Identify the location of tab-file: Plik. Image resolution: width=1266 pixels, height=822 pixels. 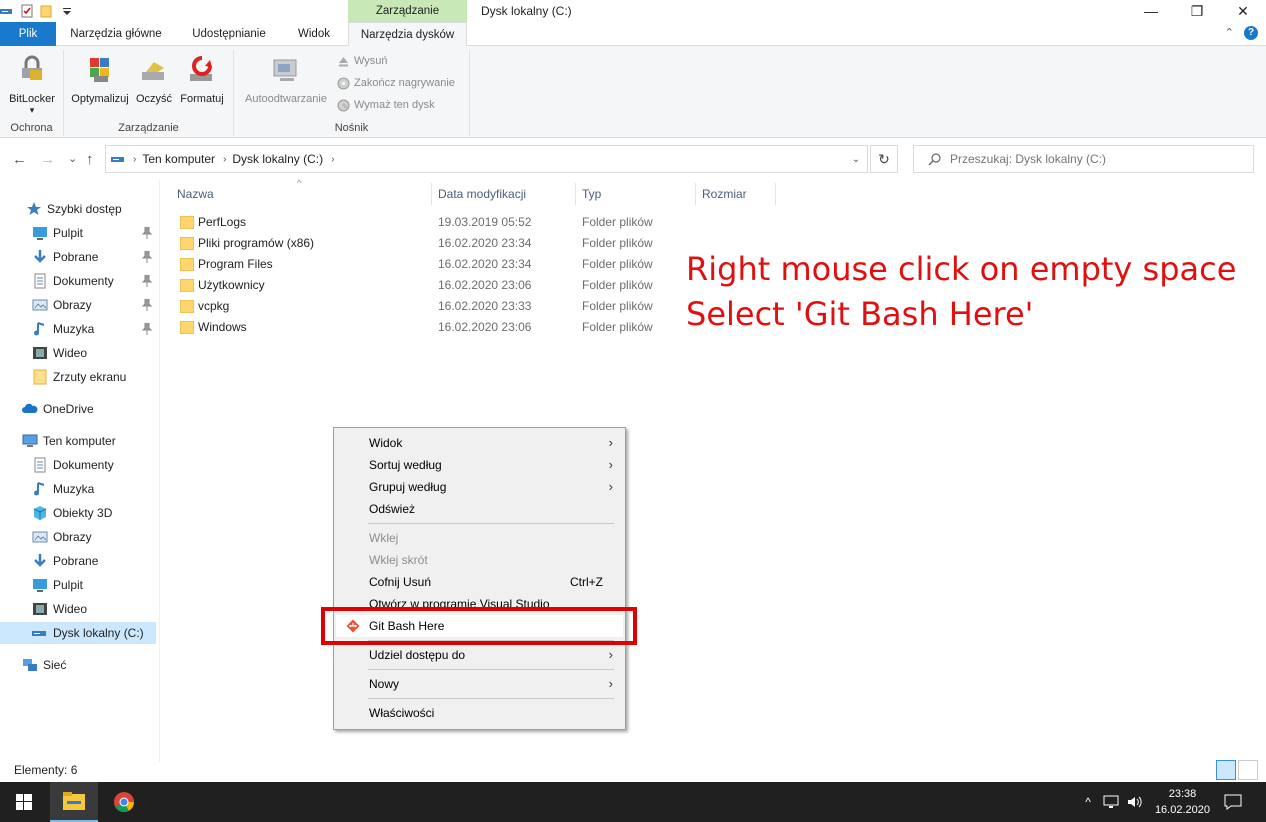
(28, 34).